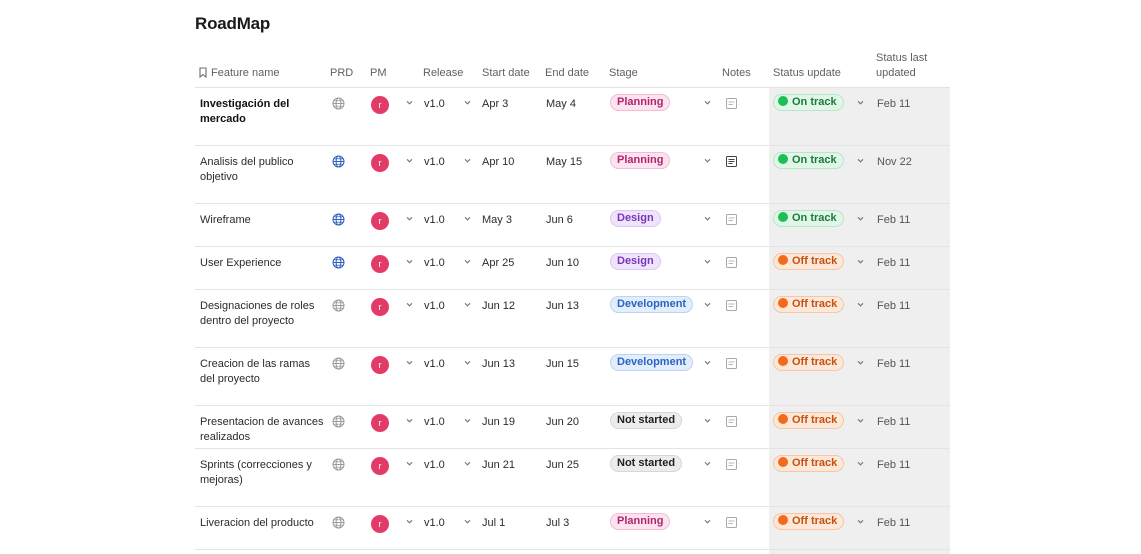  What do you see at coordinates (562, 465) in the screenshot?
I see `end-date: Jun 25` at bounding box center [562, 465].